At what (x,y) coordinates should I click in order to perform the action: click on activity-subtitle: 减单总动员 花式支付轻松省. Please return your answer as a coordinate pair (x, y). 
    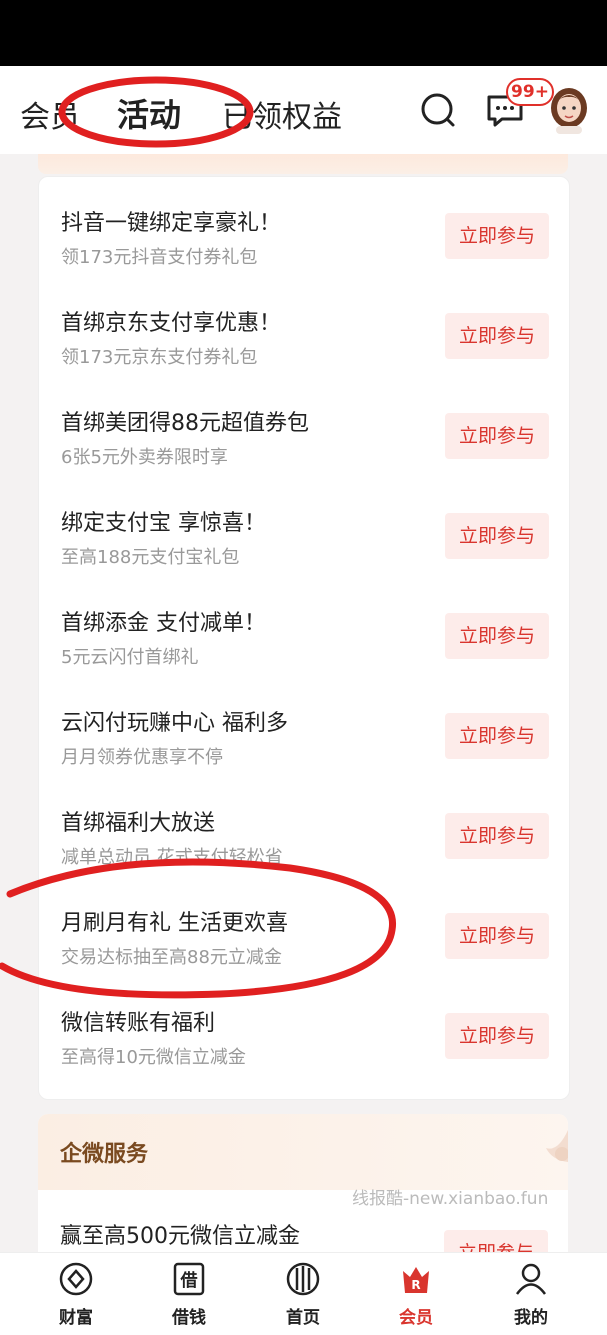
    Looking at the image, I should click on (172, 857).